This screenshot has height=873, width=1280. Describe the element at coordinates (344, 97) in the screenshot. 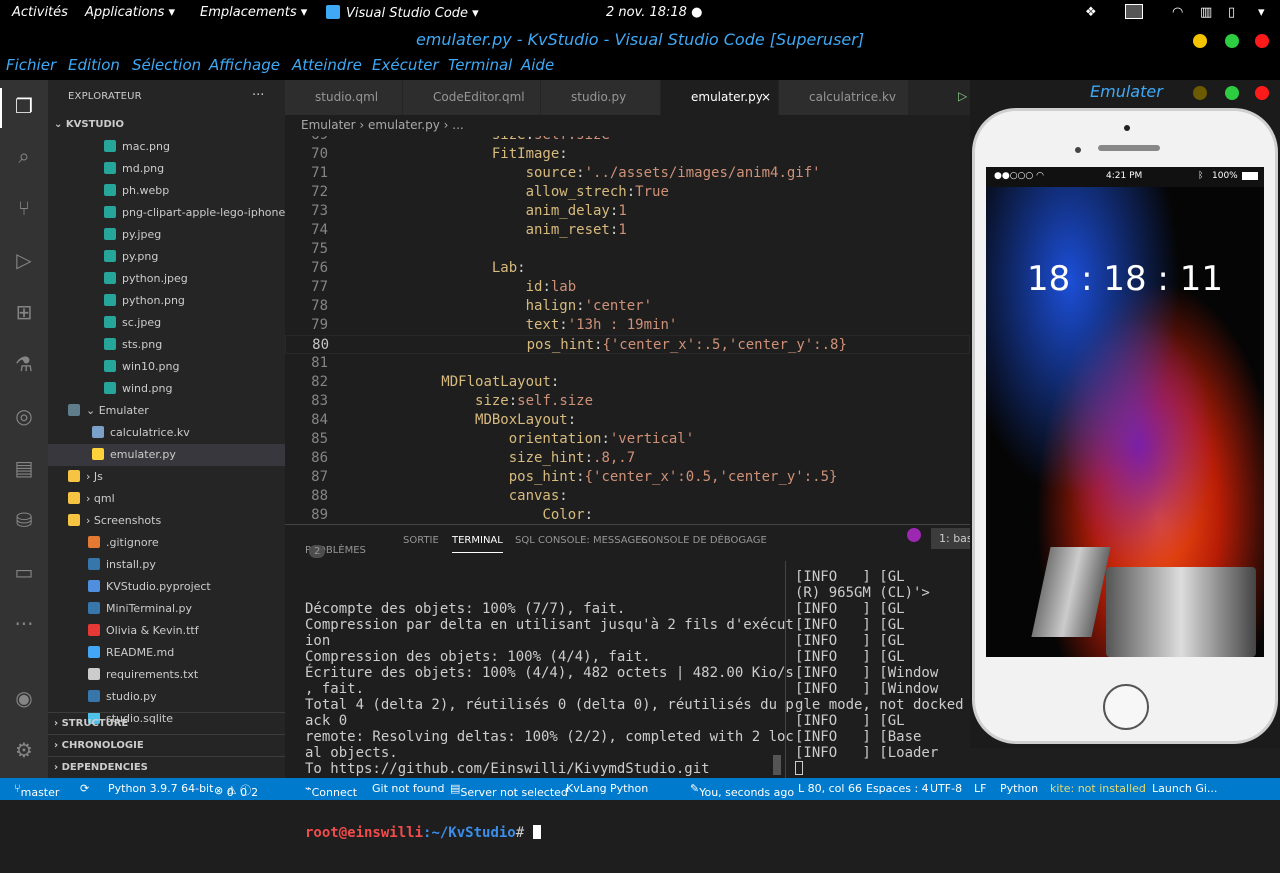

I see `tab-studio-qml: studio.qml` at that location.